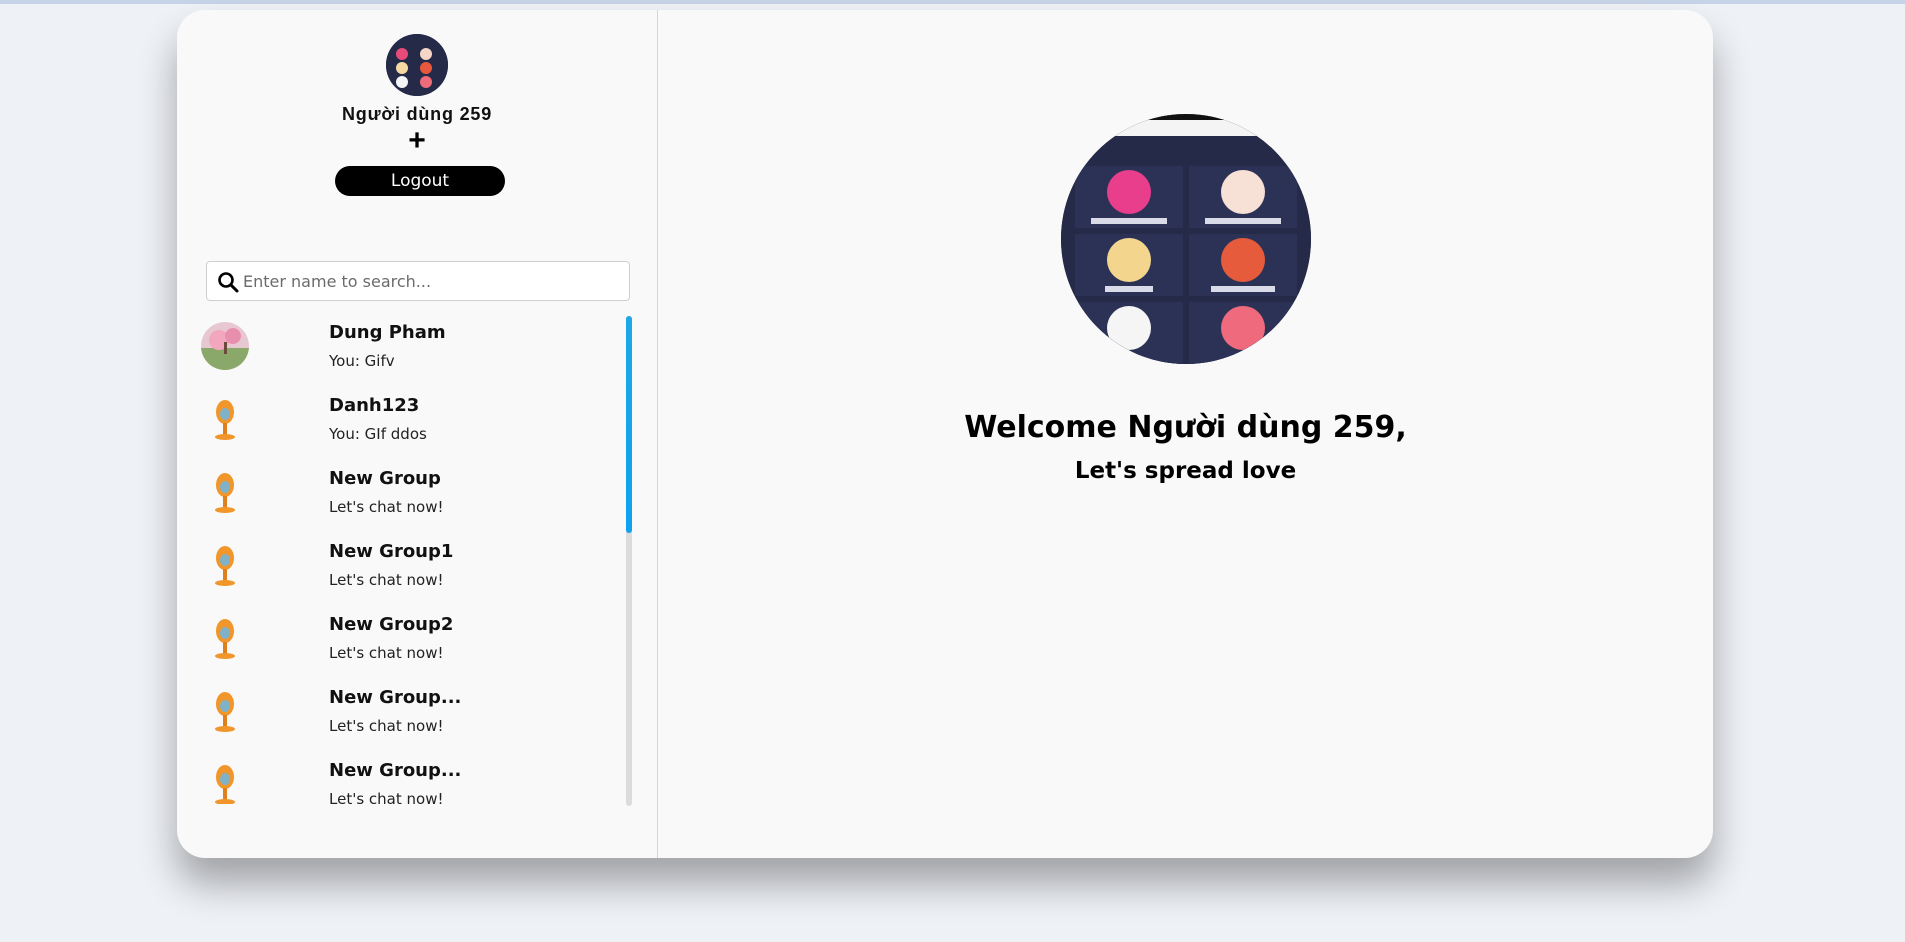 This screenshot has width=1905, height=942. Describe the element at coordinates (402, 350) in the screenshot. I see `conversation-item: Dung Pham You: Gifv` at that location.